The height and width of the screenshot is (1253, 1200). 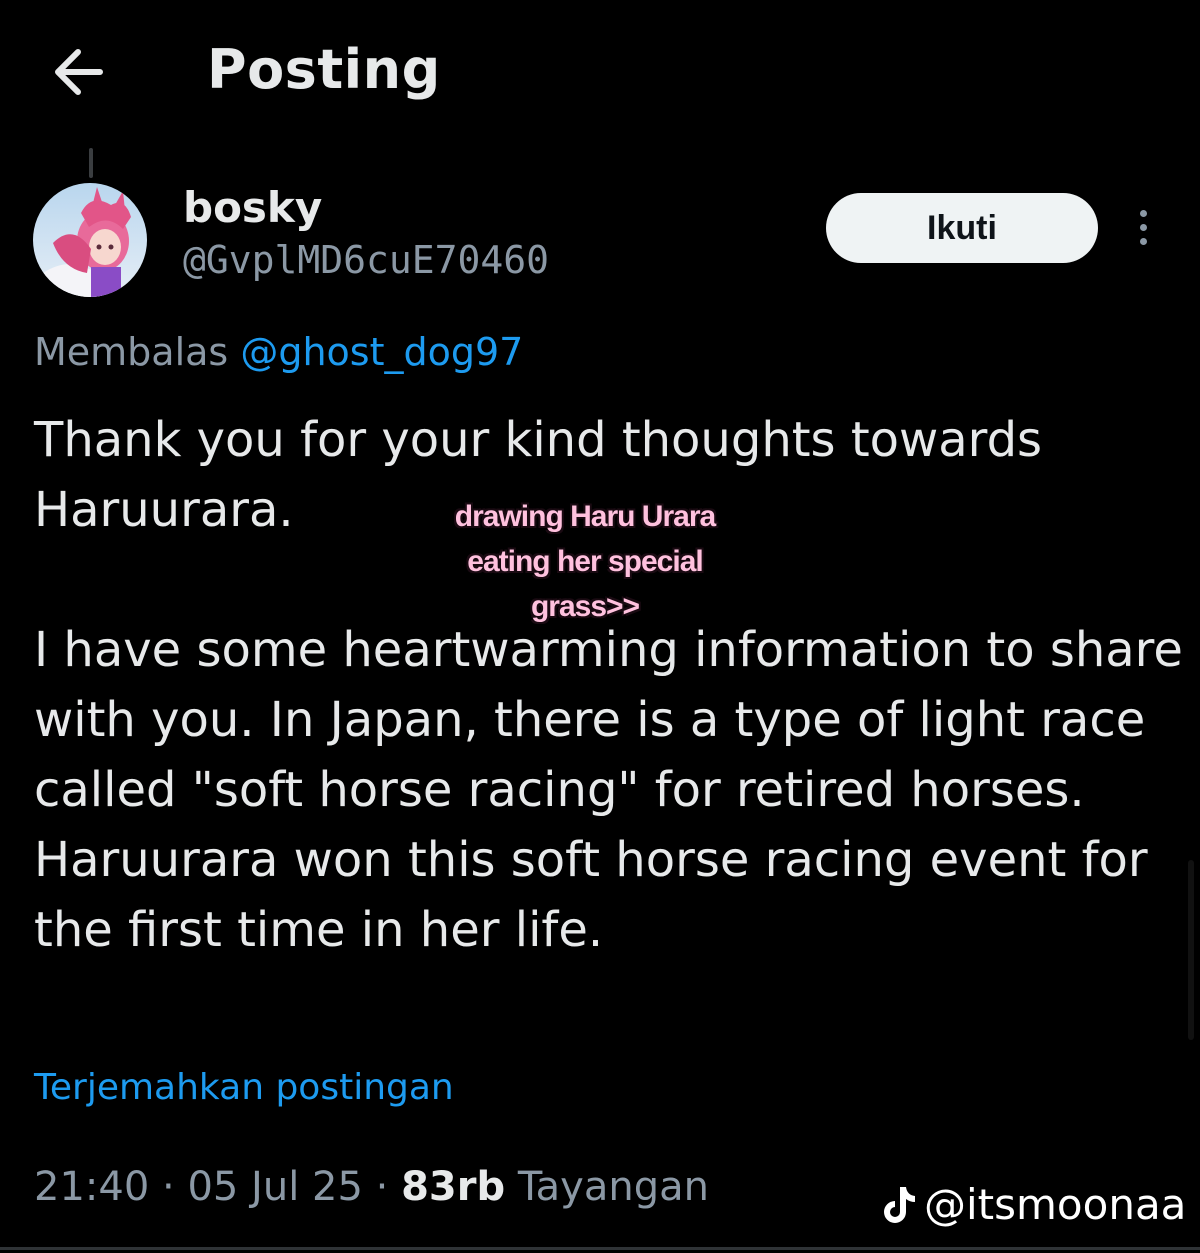 I want to click on post-time: 21:40, so click(x=92, y=1187).